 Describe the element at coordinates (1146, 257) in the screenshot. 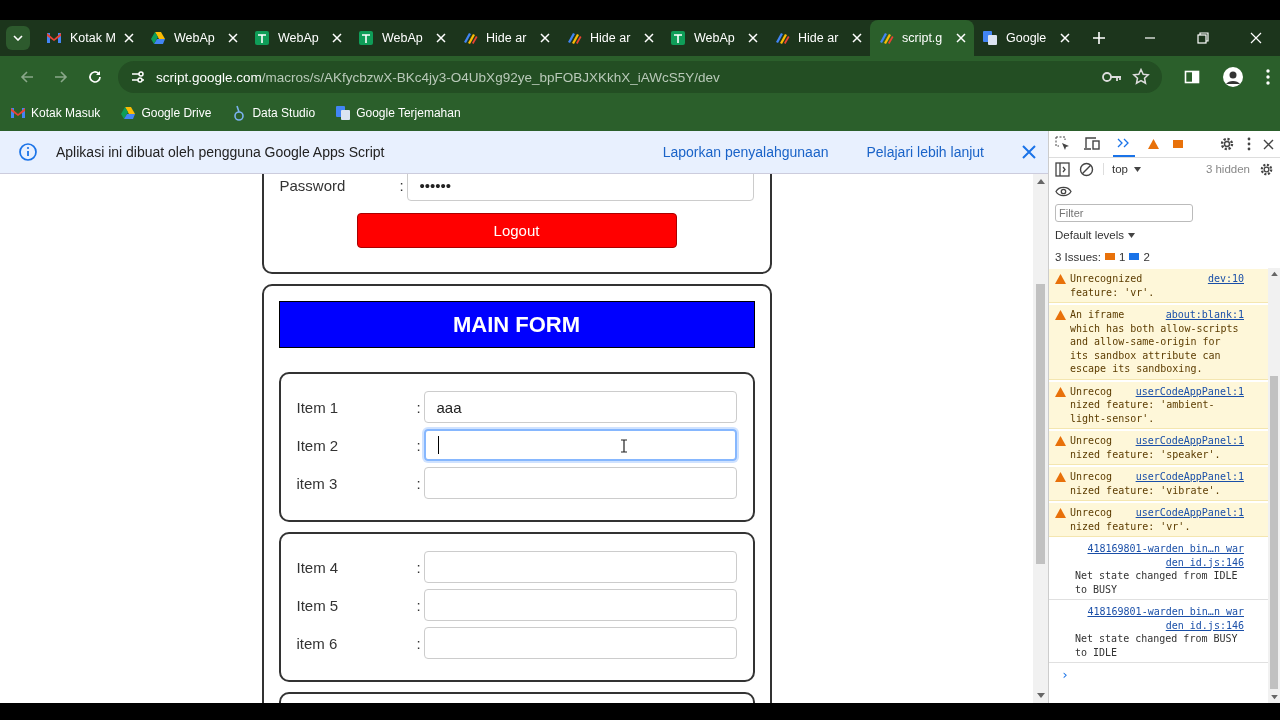

I see `issue-count: 2` at that location.